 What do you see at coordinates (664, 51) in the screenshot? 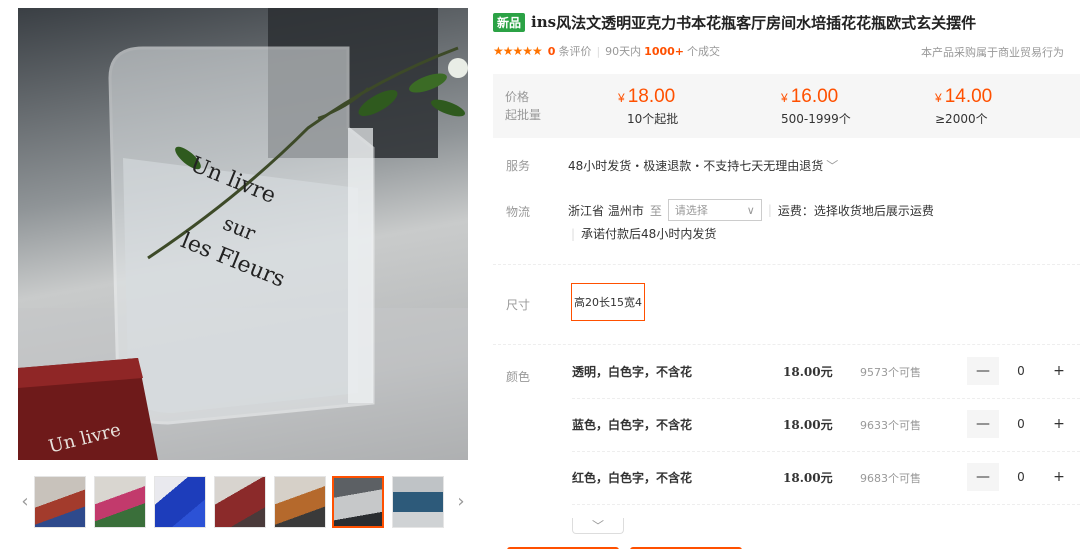
I see `sales-count: 1000+` at bounding box center [664, 51].